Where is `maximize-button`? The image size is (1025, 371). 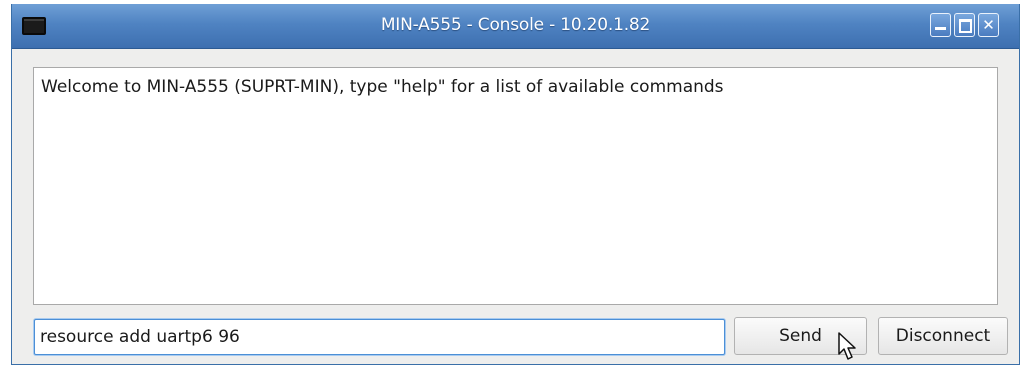
maximize-button is located at coordinates (964, 25).